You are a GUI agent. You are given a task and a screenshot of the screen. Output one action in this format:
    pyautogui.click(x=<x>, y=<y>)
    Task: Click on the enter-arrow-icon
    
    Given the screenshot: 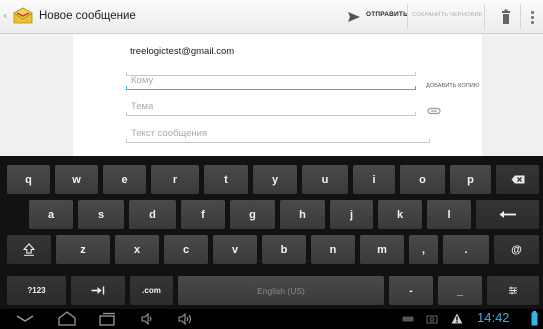 What is the action you would take?
    pyautogui.click(x=507, y=214)
    